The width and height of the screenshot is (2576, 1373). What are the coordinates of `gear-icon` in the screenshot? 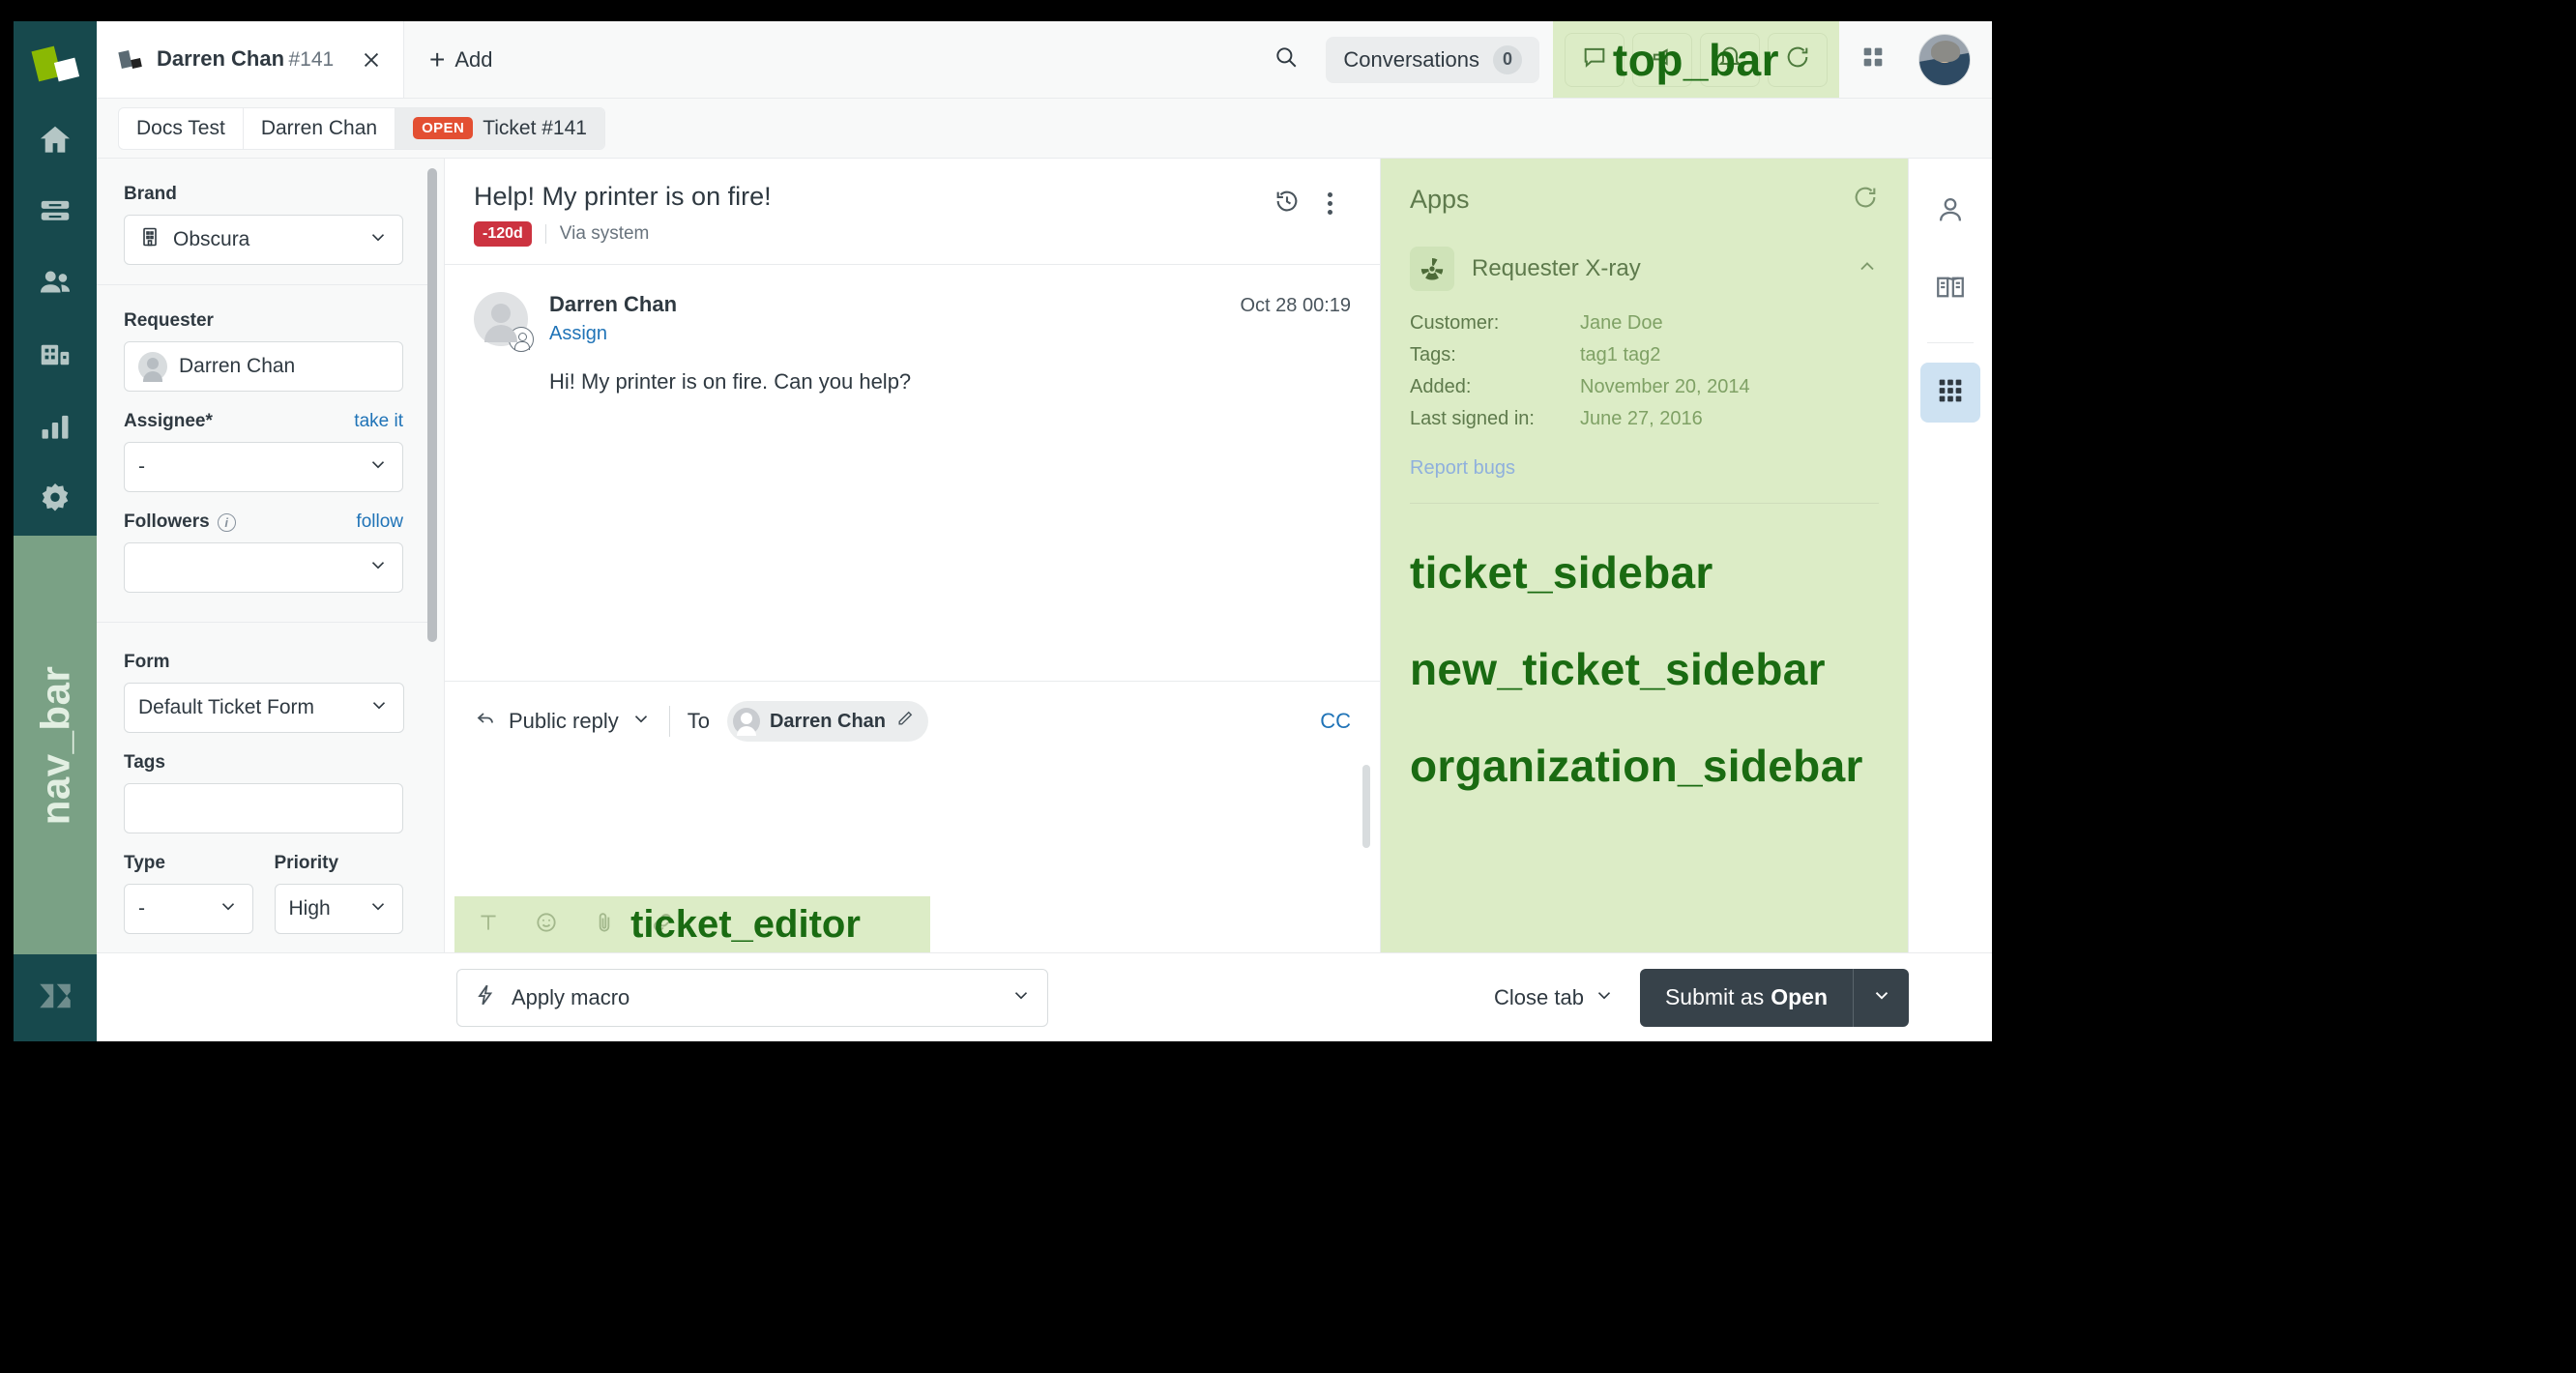 It's located at (55, 501).